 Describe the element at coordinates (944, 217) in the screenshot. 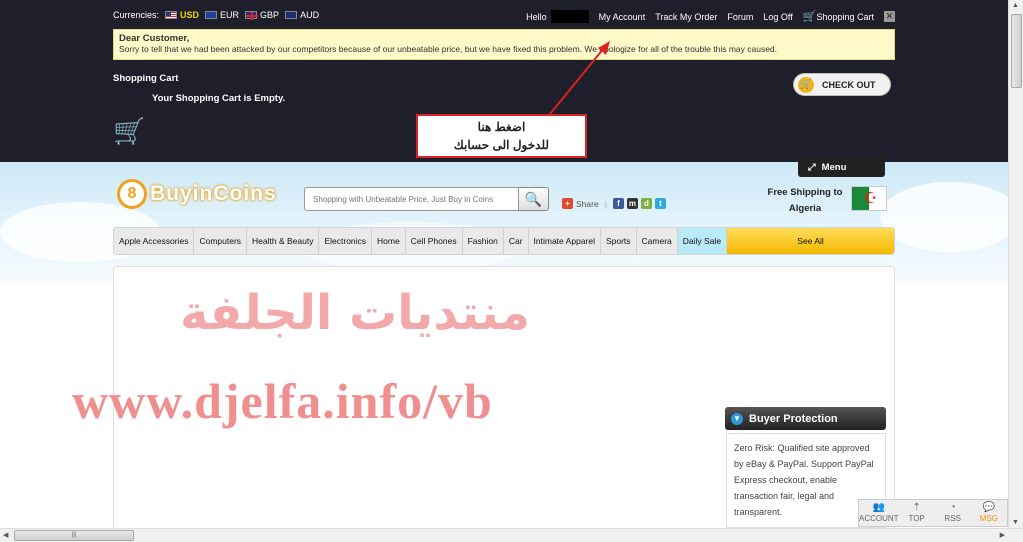

I see `cloud-decoration` at that location.